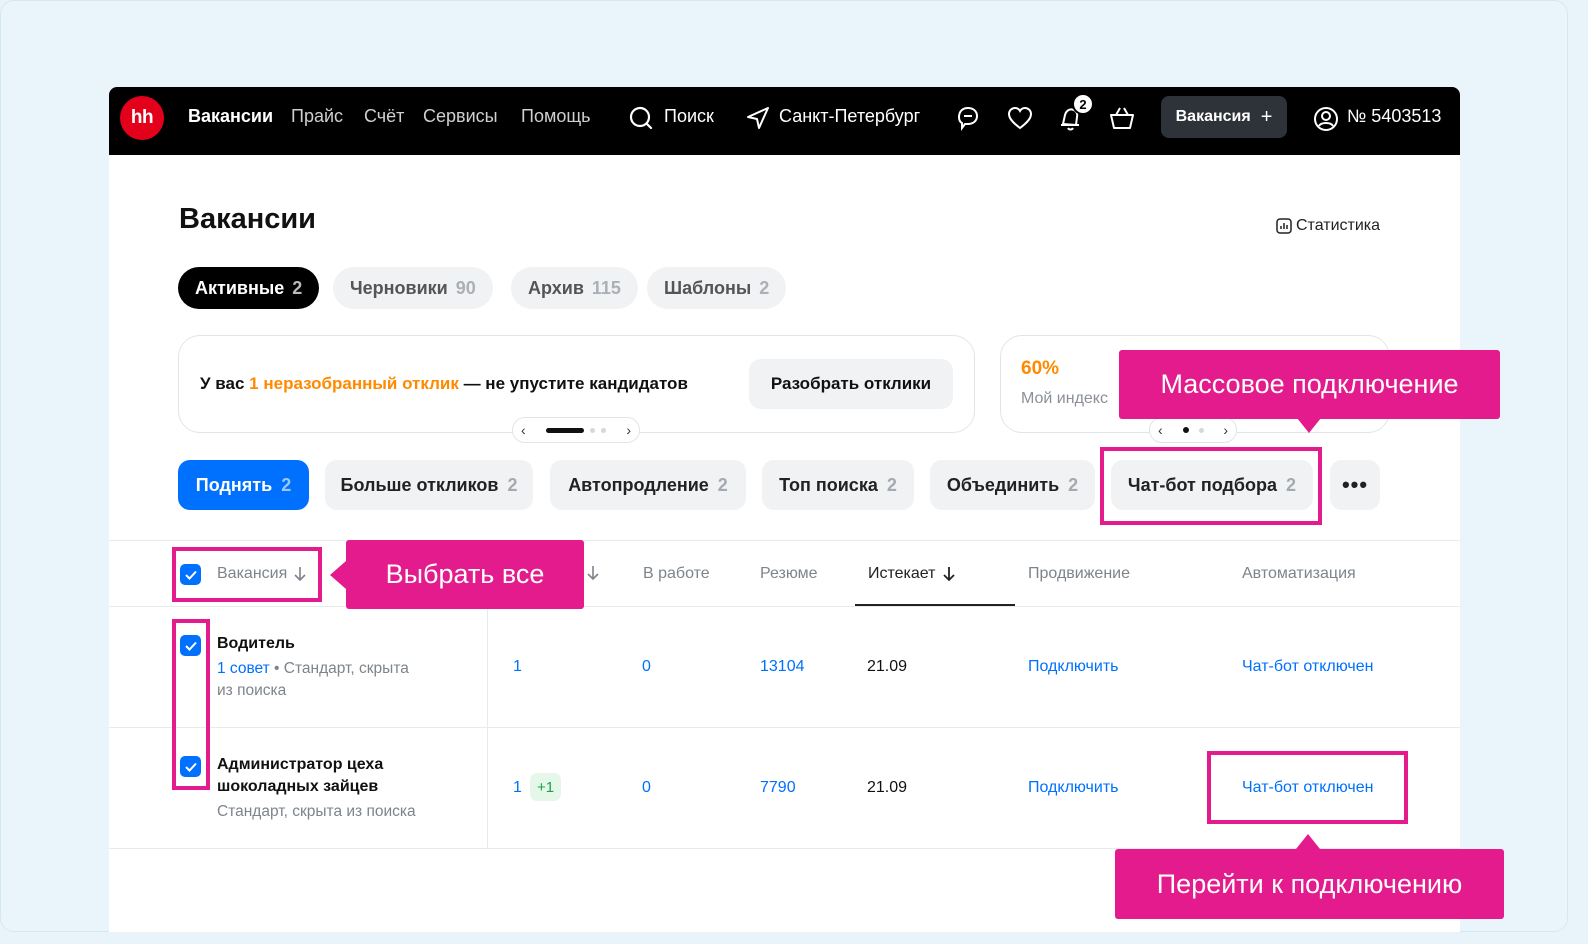 The height and width of the screenshot is (944, 1588). Describe the element at coordinates (641, 118) in the screenshot. I see `search-icon` at that location.